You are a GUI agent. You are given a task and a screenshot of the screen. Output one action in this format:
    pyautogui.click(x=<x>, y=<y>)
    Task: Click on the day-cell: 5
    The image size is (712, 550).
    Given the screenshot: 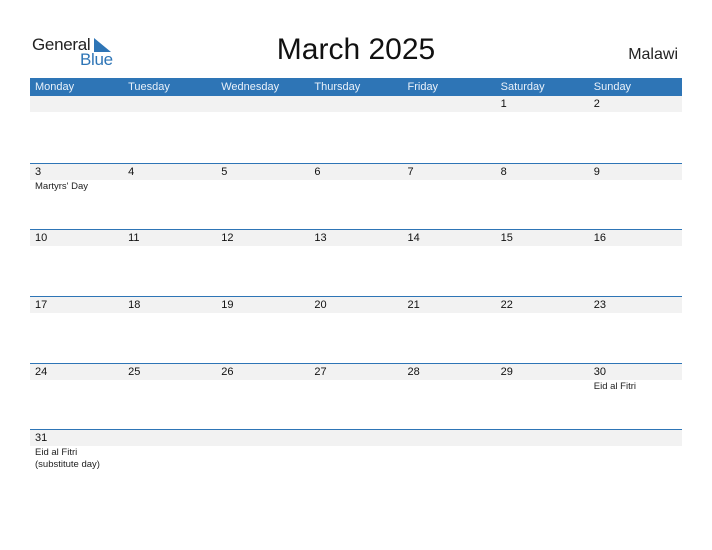 What is the action you would take?
    pyautogui.click(x=262, y=197)
    